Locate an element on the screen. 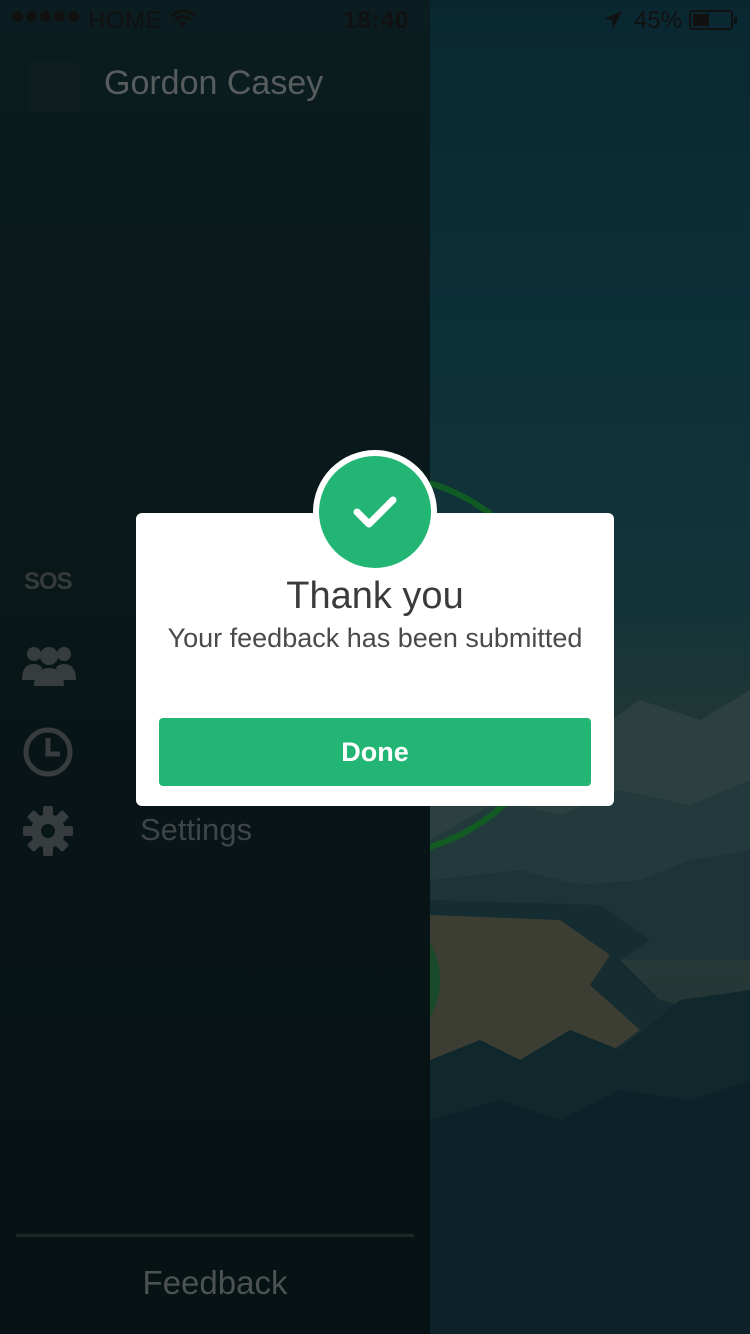 The width and height of the screenshot is (750, 1334). done-button: Done is located at coordinates (375, 752).